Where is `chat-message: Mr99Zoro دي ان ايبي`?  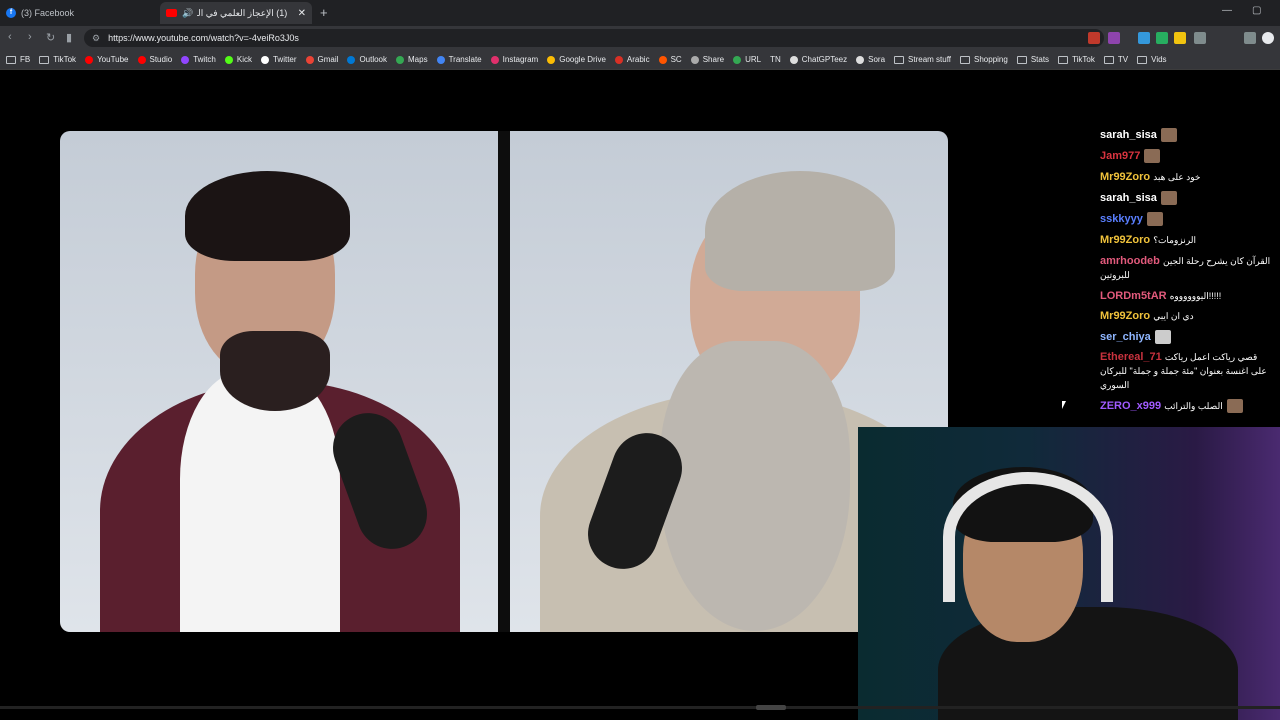
chat-message: Mr99Zoro دي ان ايبي is located at coordinates (1187, 316).